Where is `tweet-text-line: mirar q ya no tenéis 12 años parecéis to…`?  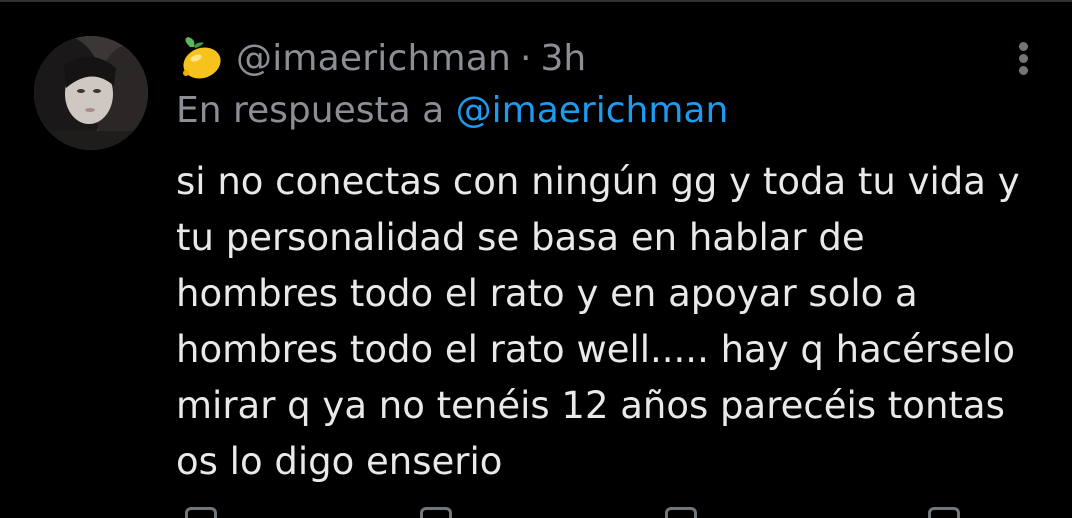
tweet-text-line: mirar q ya no tenéis 12 años parecéis to… is located at coordinates (590, 405).